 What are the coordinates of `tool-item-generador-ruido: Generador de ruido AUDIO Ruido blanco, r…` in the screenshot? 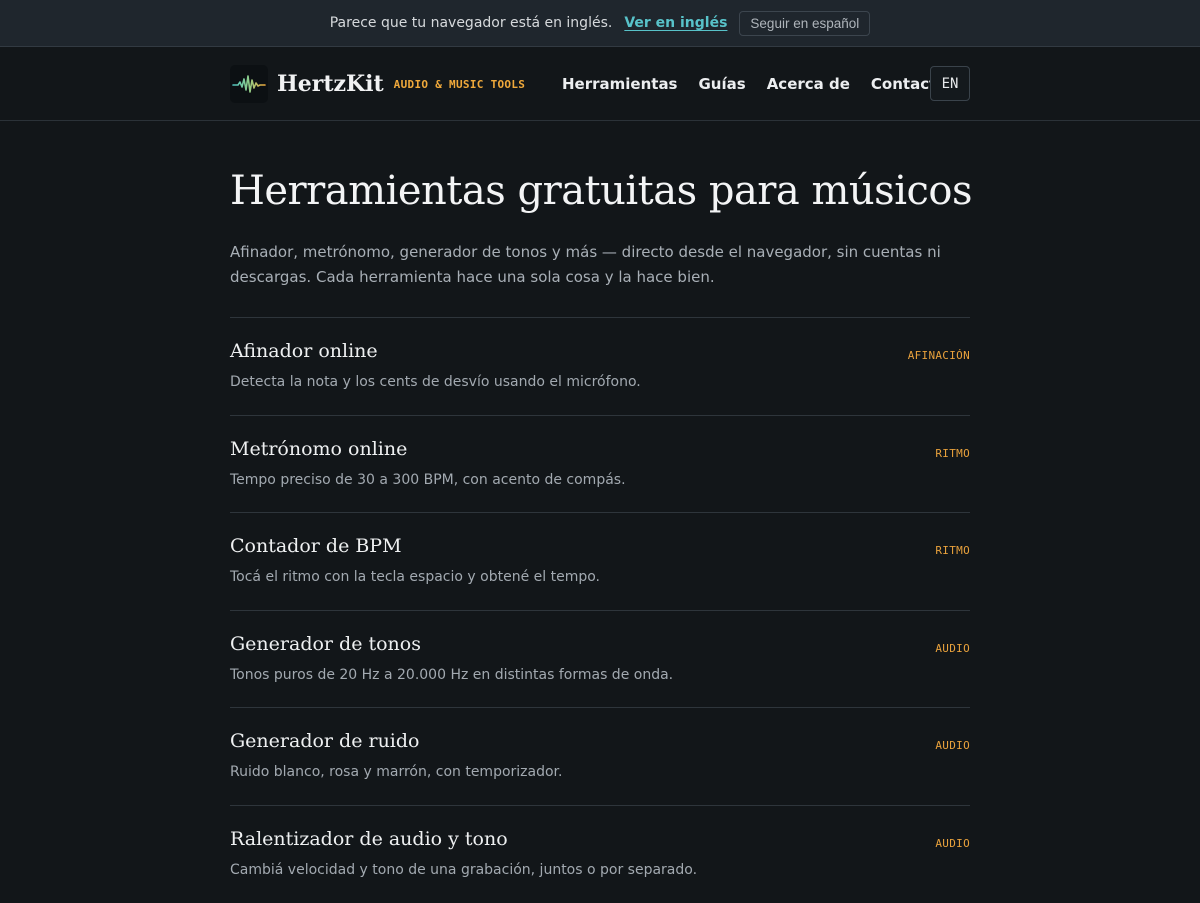 It's located at (600, 756).